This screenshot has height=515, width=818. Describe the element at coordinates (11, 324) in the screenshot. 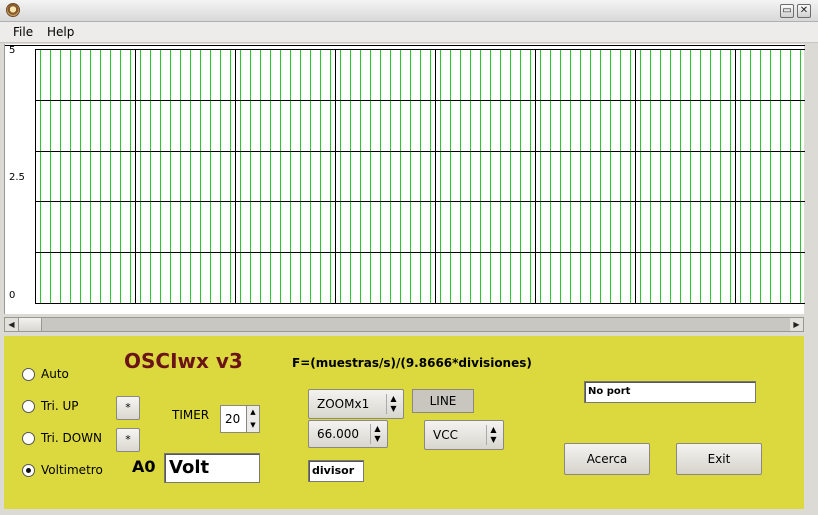

I see `scroll-left-icon: ◀` at that location.